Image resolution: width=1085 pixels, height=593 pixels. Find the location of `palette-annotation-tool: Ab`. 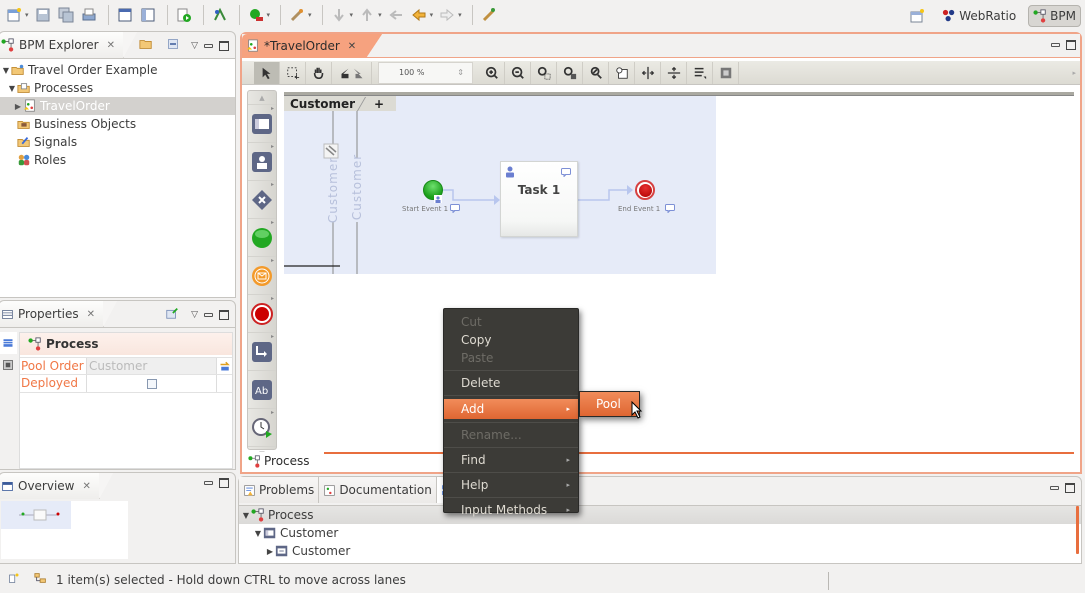

palette-annotation-tool: Ab is located at coordinates (262, 390).